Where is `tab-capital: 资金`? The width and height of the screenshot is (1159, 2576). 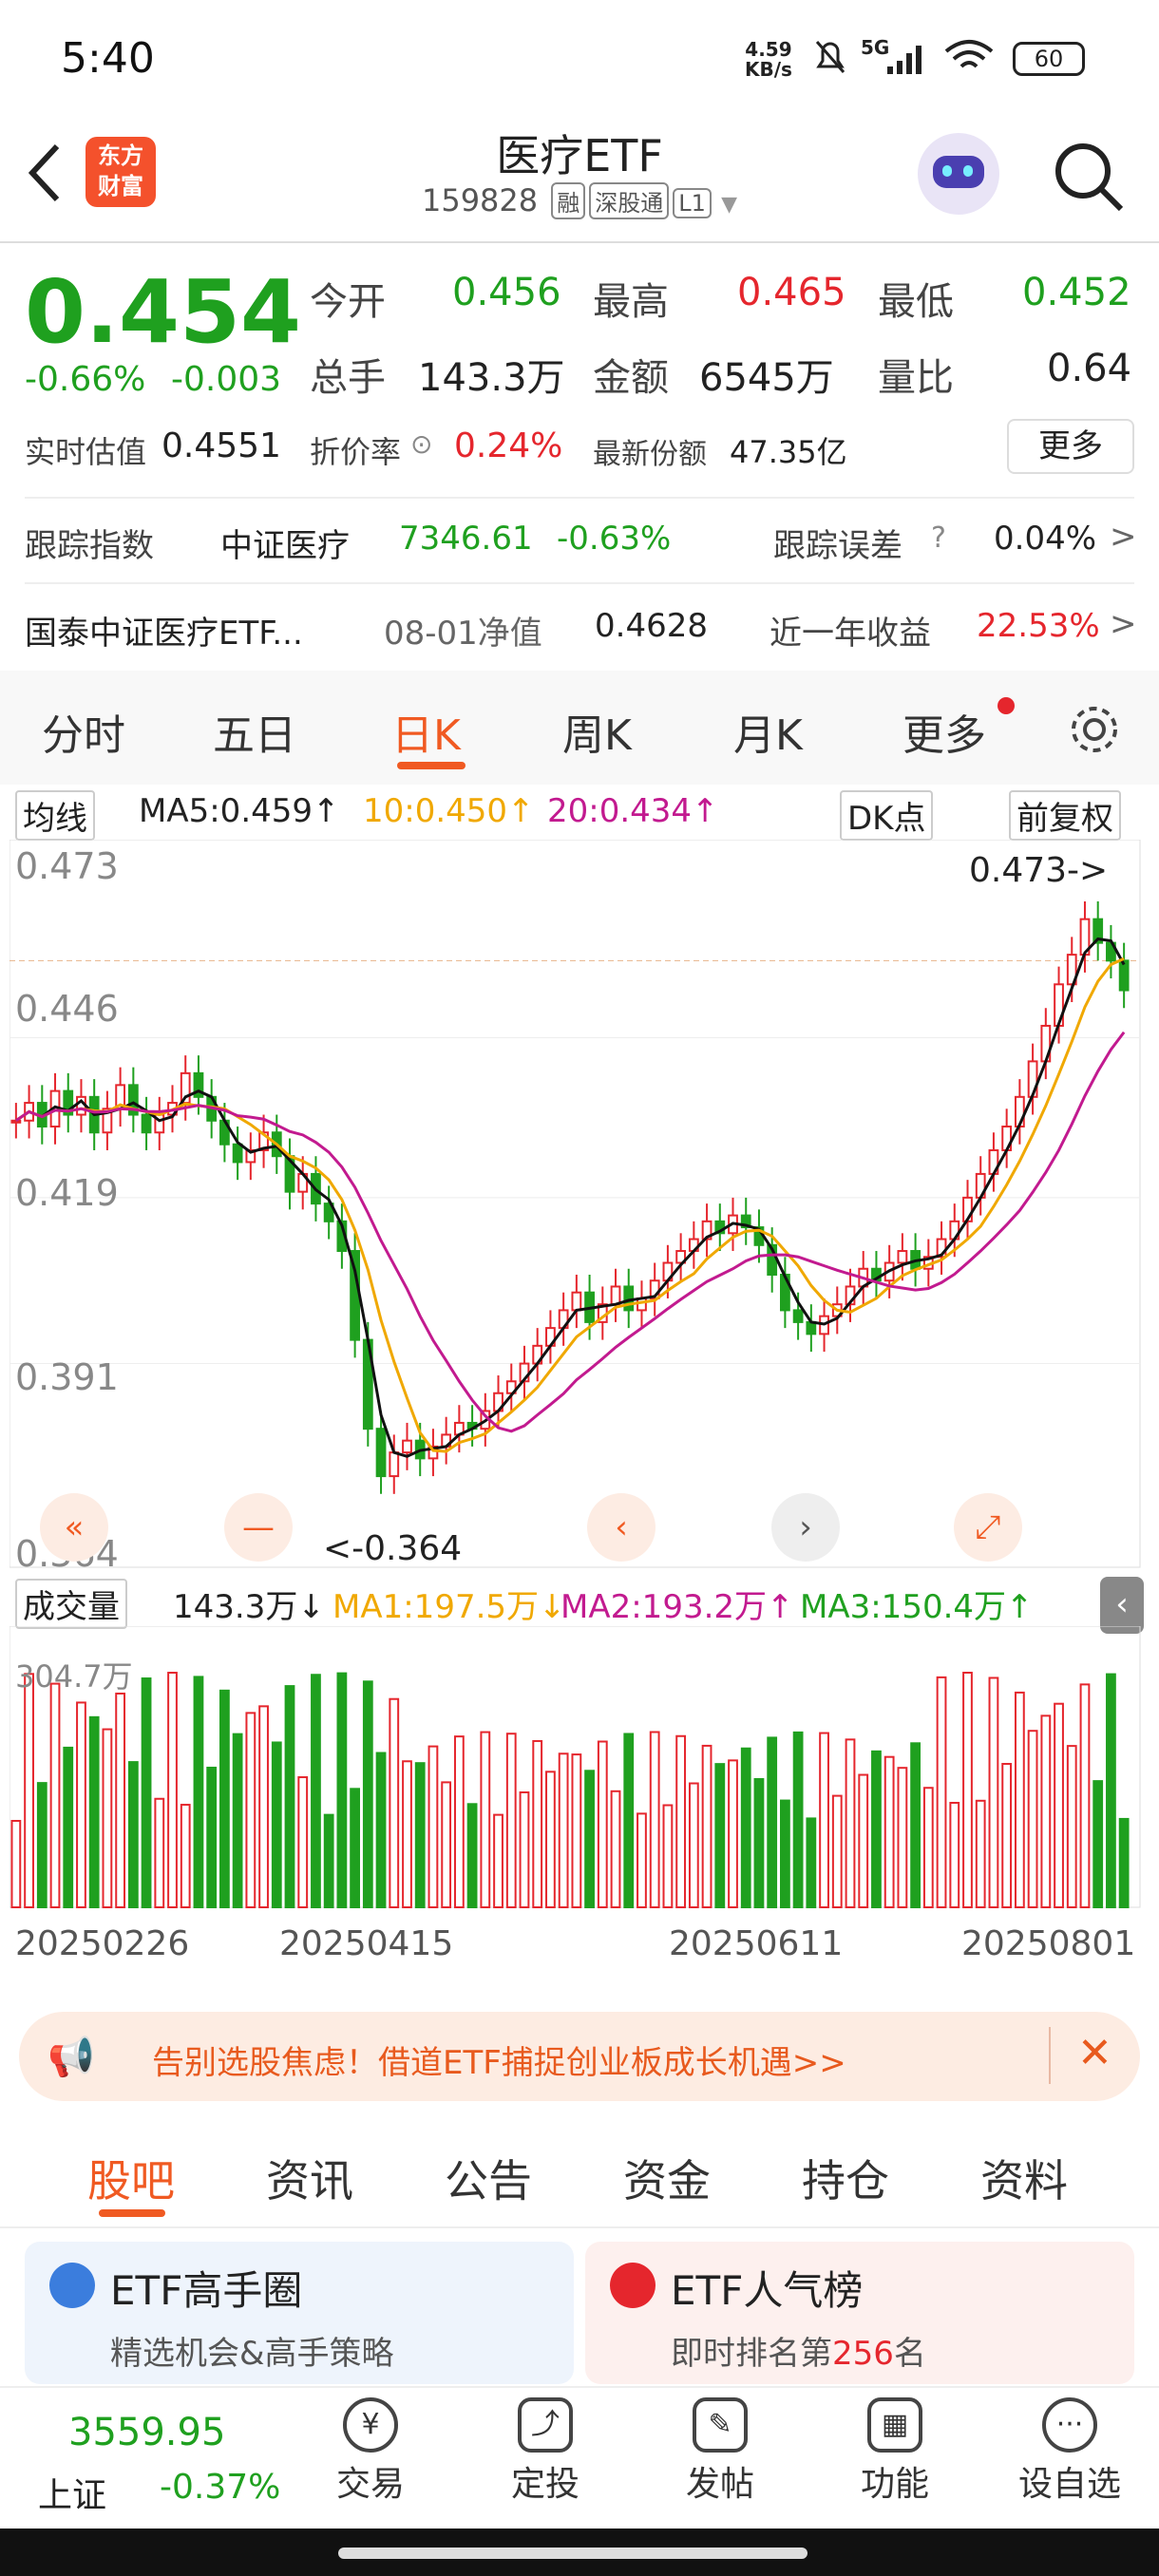
tab-capital: 资金 is located at coordinates (667, 2178).